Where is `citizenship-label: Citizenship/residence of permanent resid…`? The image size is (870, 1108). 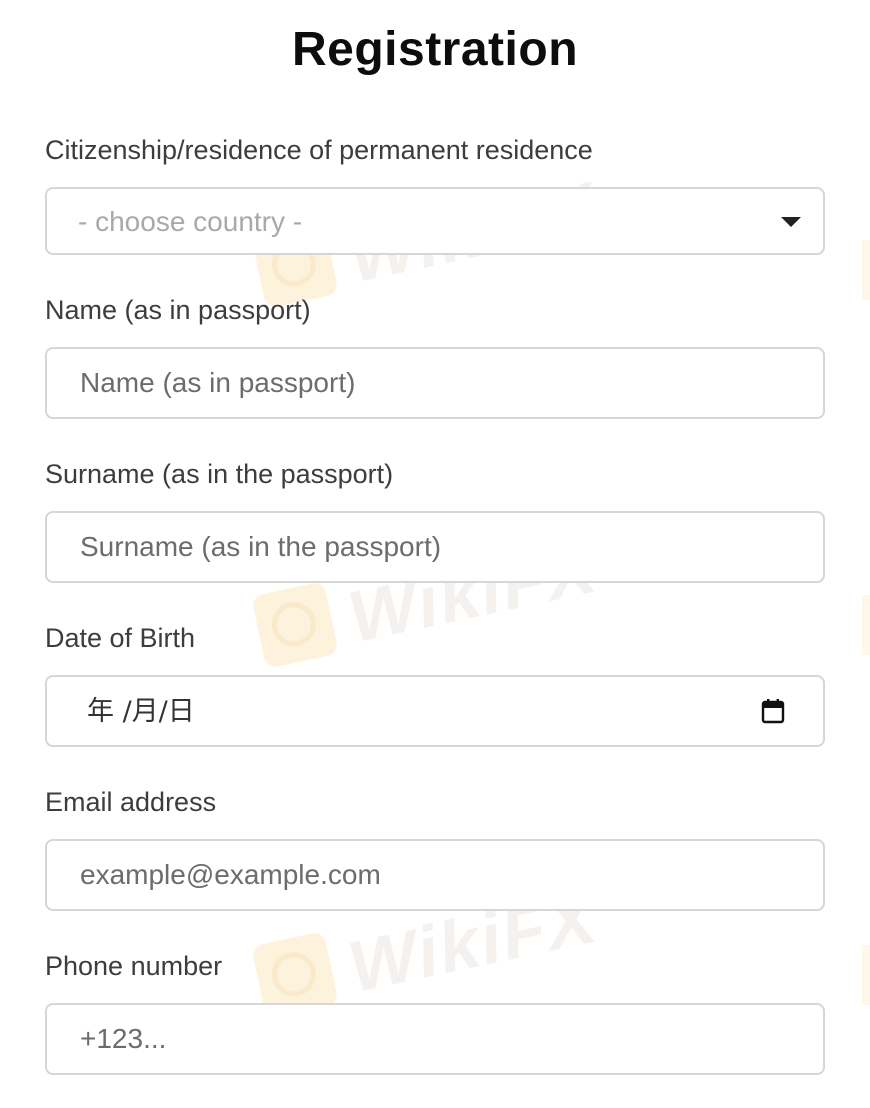 citizenship-label: Citizenship/residence of permanent resid… is located at coordinates (319, 150).